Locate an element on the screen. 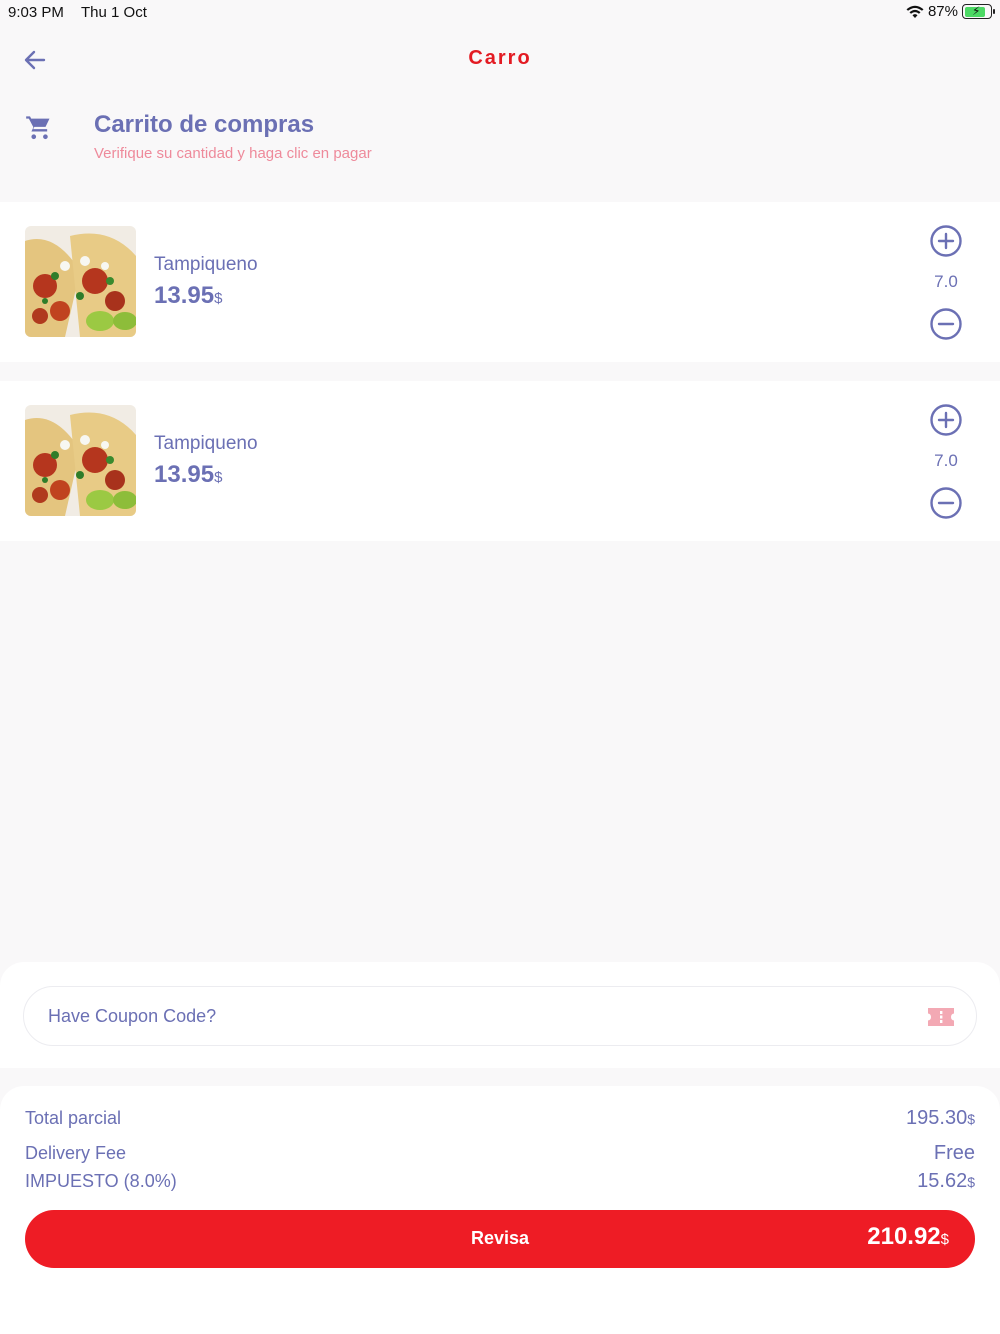 The height and width of the screenshot is (1334, 1000). status-bar: 9:03 PM Thu 1 Oct 87% ⚡ is located at coordinates (500, 13).